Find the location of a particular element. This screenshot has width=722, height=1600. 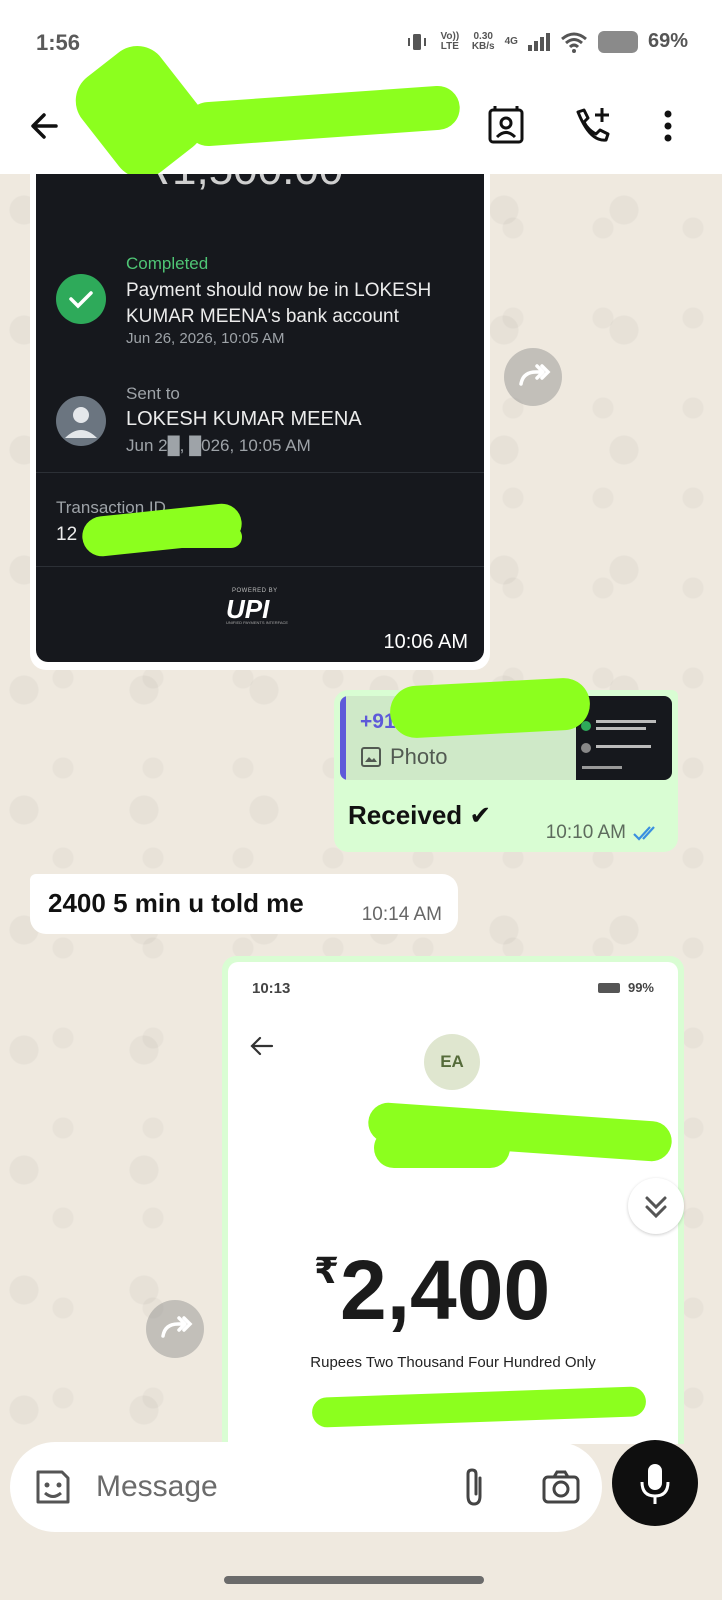

more-vert-icon is located at coordinates (668, 126).